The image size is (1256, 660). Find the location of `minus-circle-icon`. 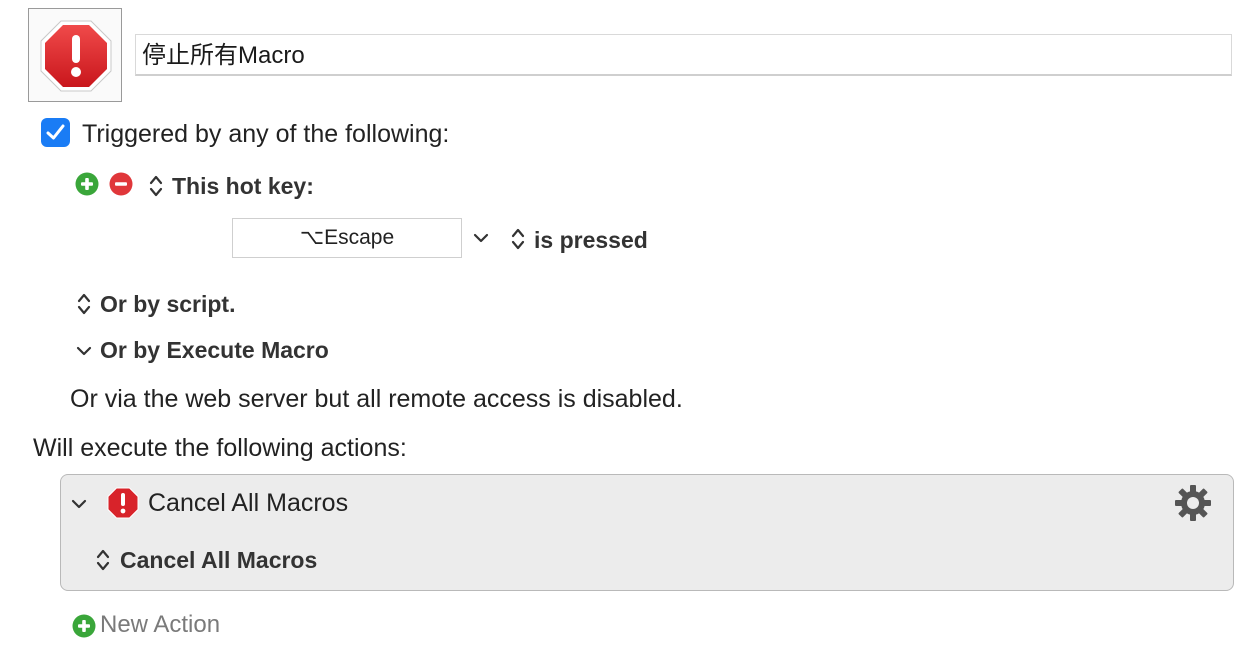

minus-circle-icon is located at coordinates (121, 184).